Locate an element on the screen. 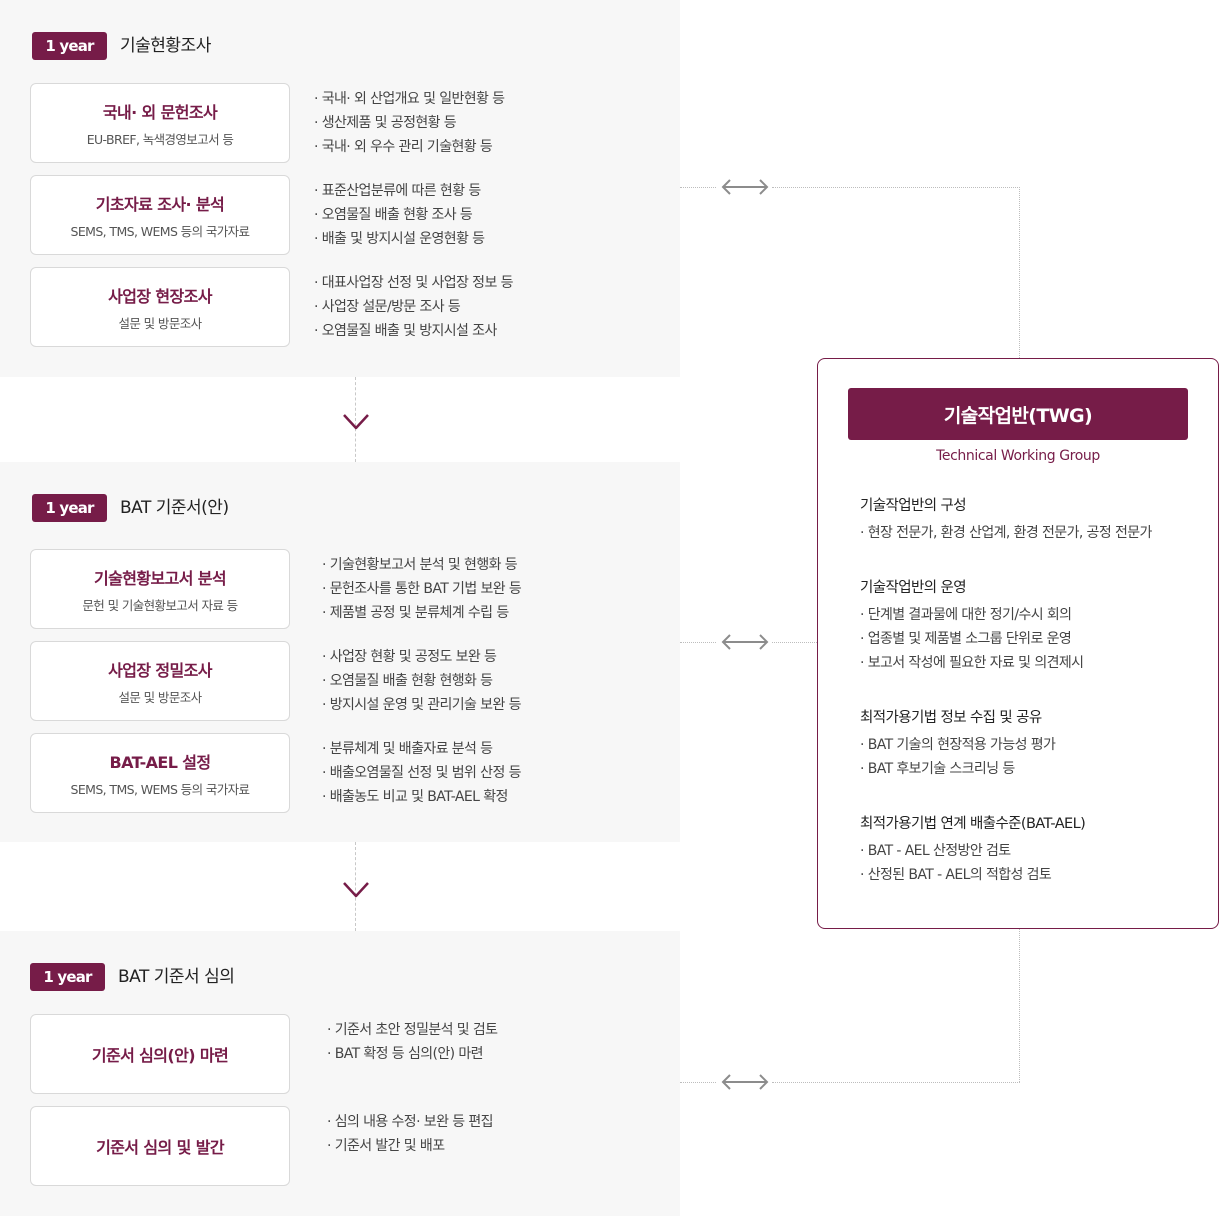  stage-title: BAT 기준서(안) is located at coordinates (174, 508).